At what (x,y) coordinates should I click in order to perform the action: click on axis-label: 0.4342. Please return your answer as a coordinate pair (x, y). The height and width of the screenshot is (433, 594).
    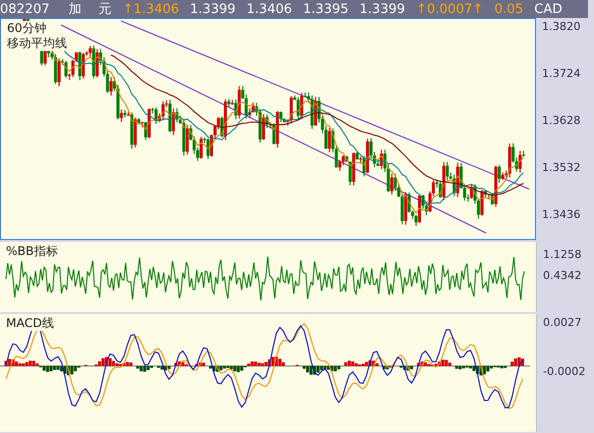
    Looking at the image, I should click on (562, 275).